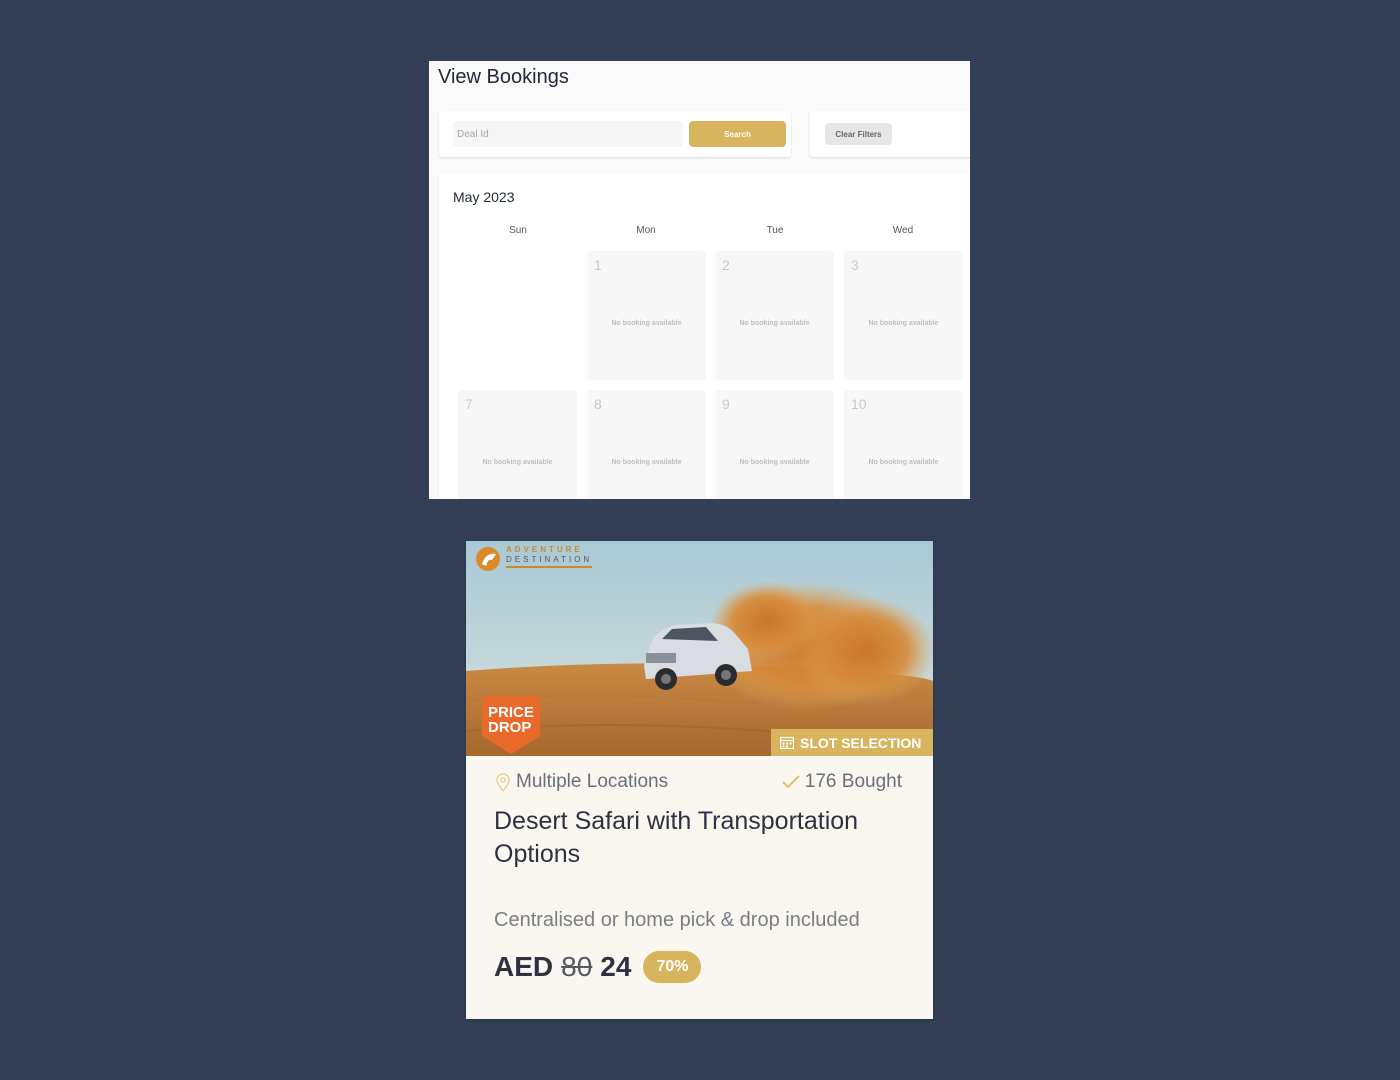  I want to click on logo-text-top: ADVENTURE, so click(544, 549).